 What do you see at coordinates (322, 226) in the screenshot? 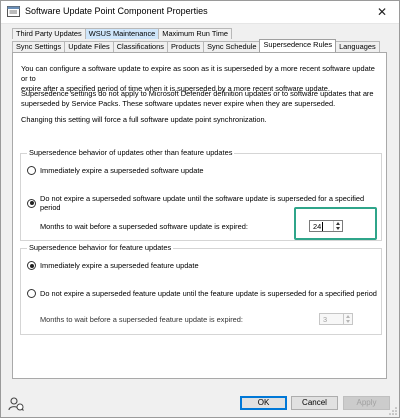
I see `text-caret` at bounding box center [322, 226].